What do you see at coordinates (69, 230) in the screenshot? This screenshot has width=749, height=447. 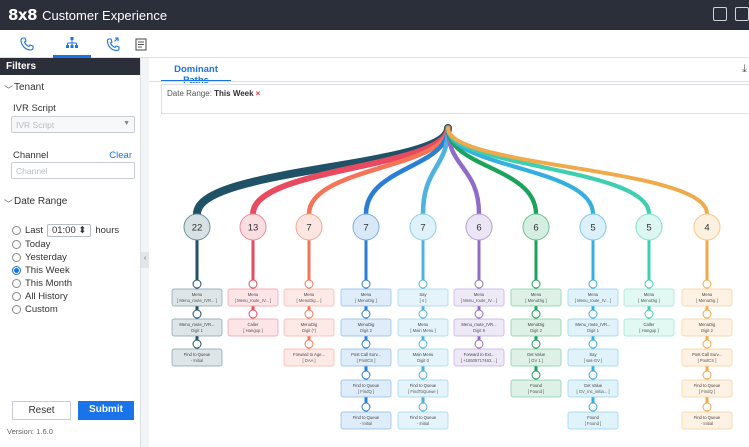 I see `hours-stepper: 01:00 ⬍` at bounding box center [69, 230].